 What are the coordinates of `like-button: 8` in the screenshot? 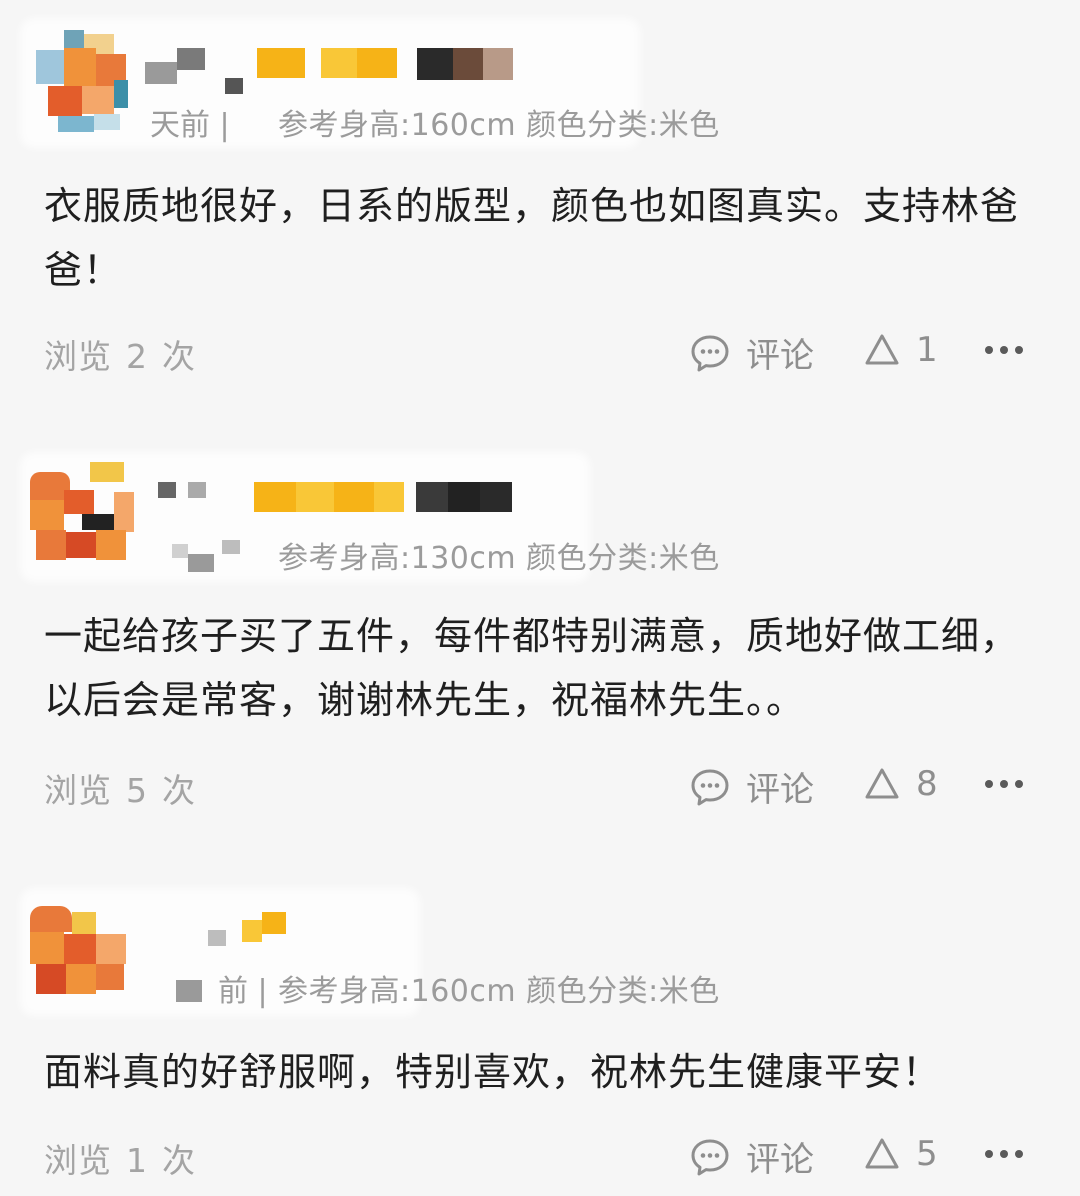 It's located at (901, 784).